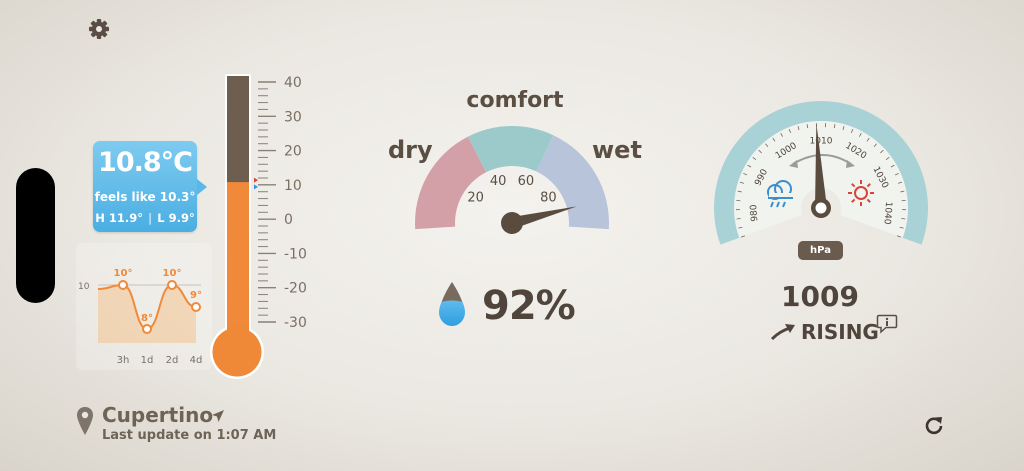 This screenshot has width=1024, height=471. Describe the element at coordinates (526, 181) in the screenshot. I see `comfort-tick-label: 60` at that location.